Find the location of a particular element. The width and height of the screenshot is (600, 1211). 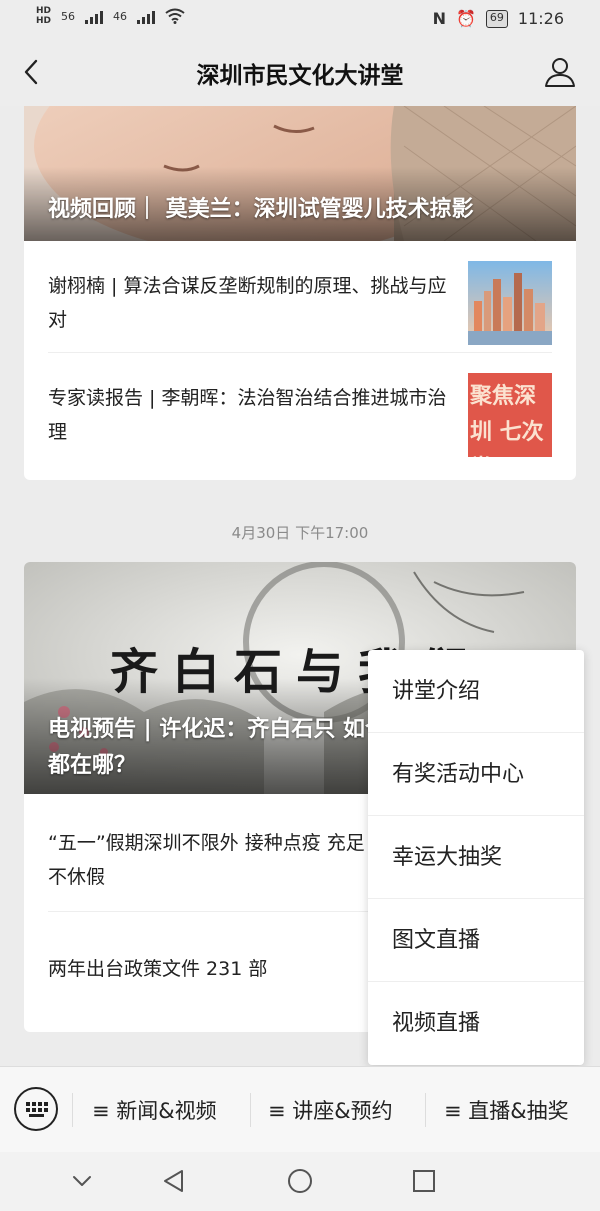

nav-recents-icon is located at coordinates (424, 1181).